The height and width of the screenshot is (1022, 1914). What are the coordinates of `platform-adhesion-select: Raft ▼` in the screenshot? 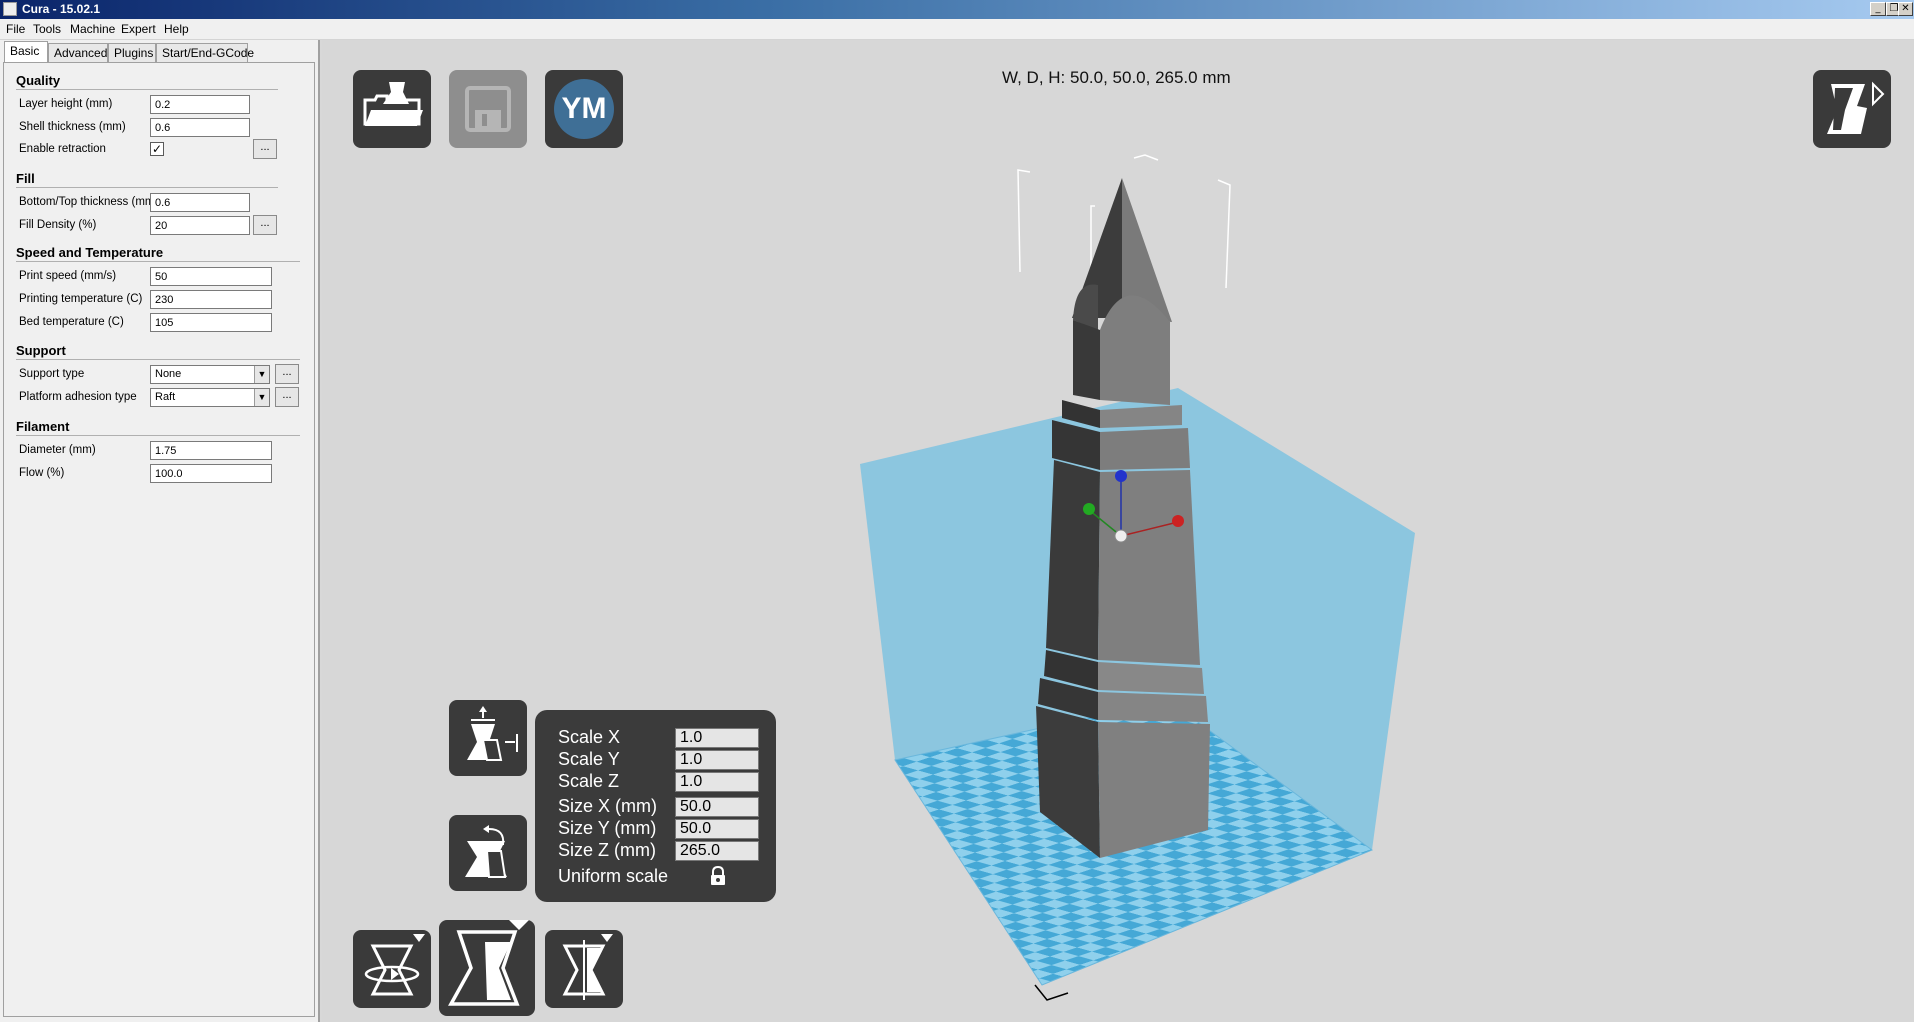 It's located at (210, 397).